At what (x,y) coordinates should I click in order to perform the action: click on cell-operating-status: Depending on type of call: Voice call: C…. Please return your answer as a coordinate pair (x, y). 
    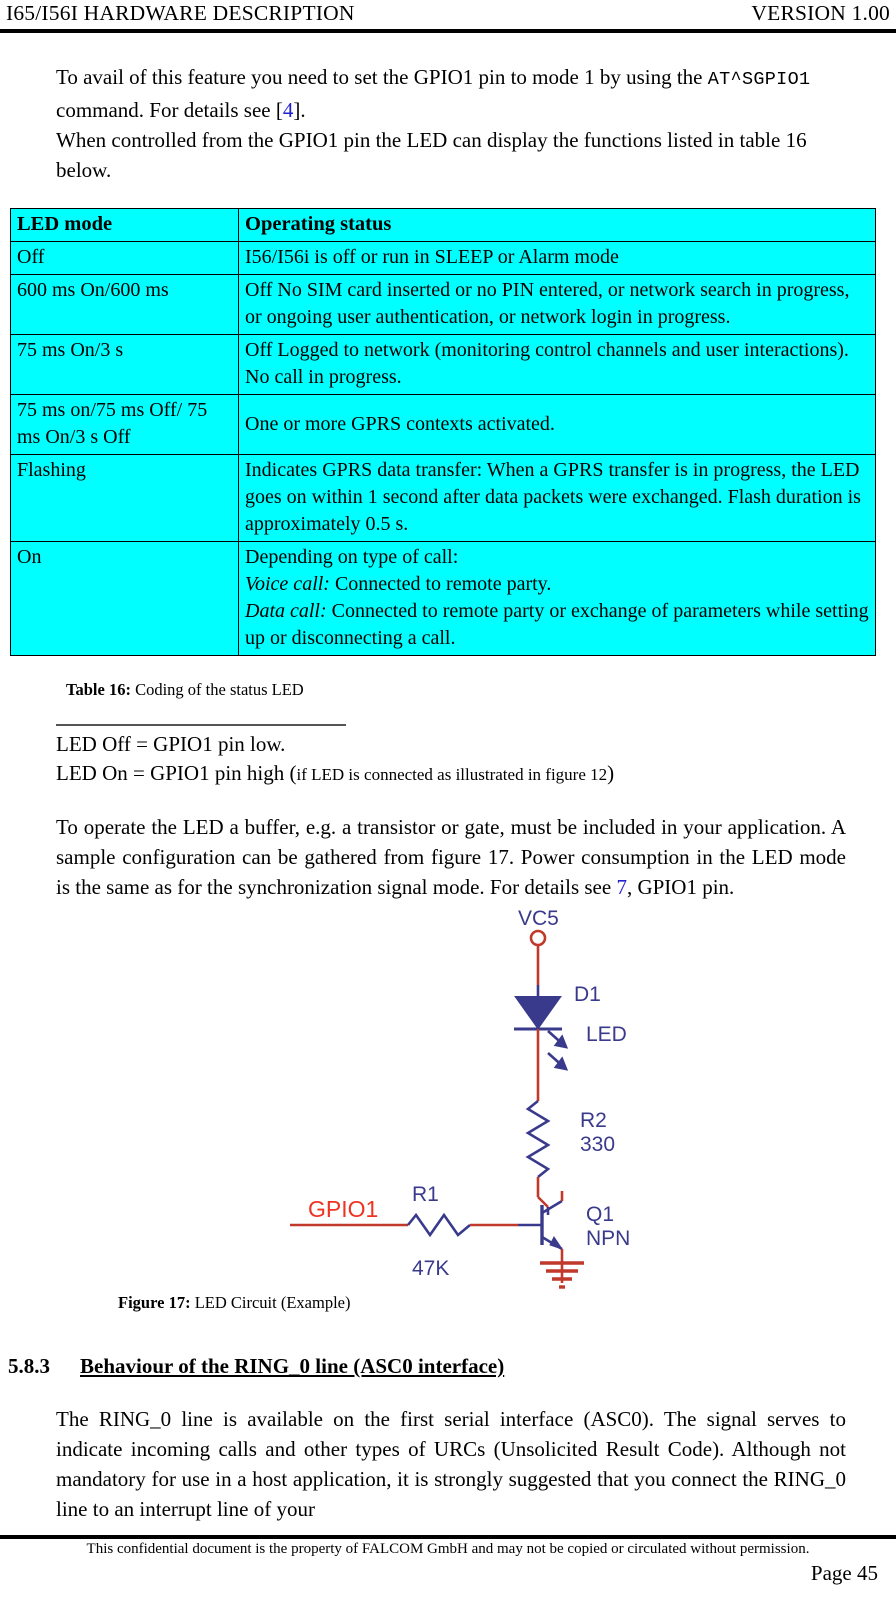
    Looking at the image, I should click on (557, 598).